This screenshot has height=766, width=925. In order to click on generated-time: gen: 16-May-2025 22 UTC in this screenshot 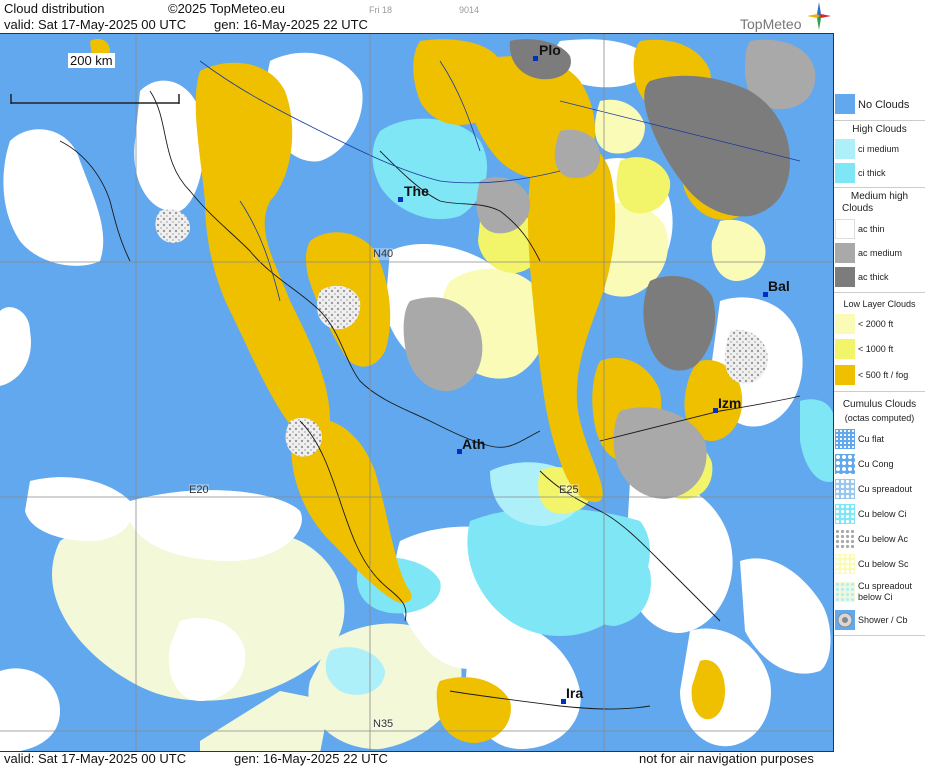, I will do `click(291, 24)`.